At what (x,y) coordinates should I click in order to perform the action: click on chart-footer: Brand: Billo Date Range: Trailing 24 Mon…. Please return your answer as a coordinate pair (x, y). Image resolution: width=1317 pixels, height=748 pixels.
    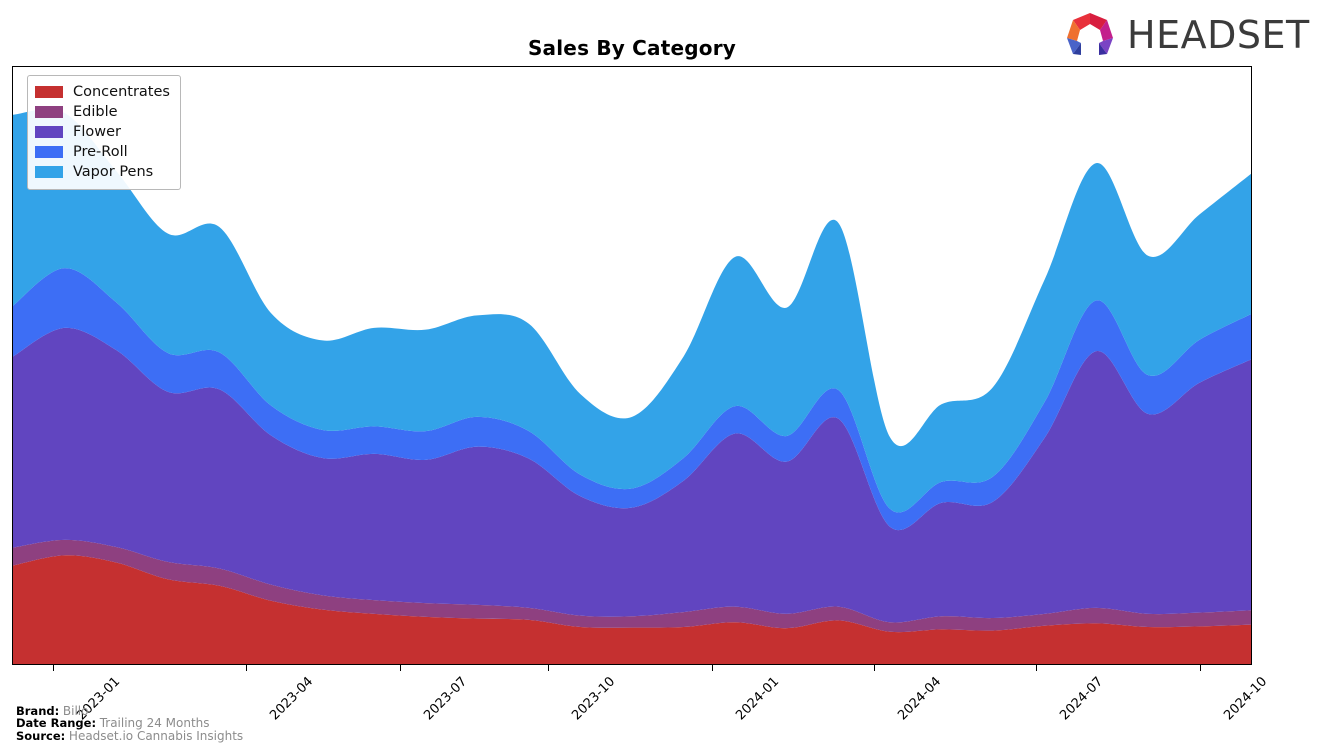
    Looking at the image, I should click on (130, 723).